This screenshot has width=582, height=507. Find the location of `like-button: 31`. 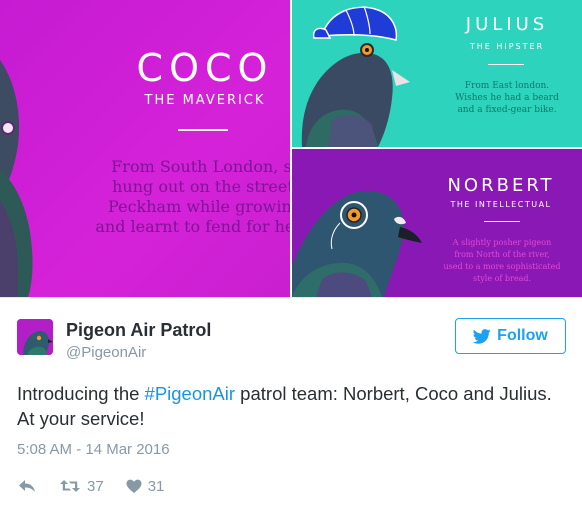

like-button: 31 is located at coordinates (145, 486).